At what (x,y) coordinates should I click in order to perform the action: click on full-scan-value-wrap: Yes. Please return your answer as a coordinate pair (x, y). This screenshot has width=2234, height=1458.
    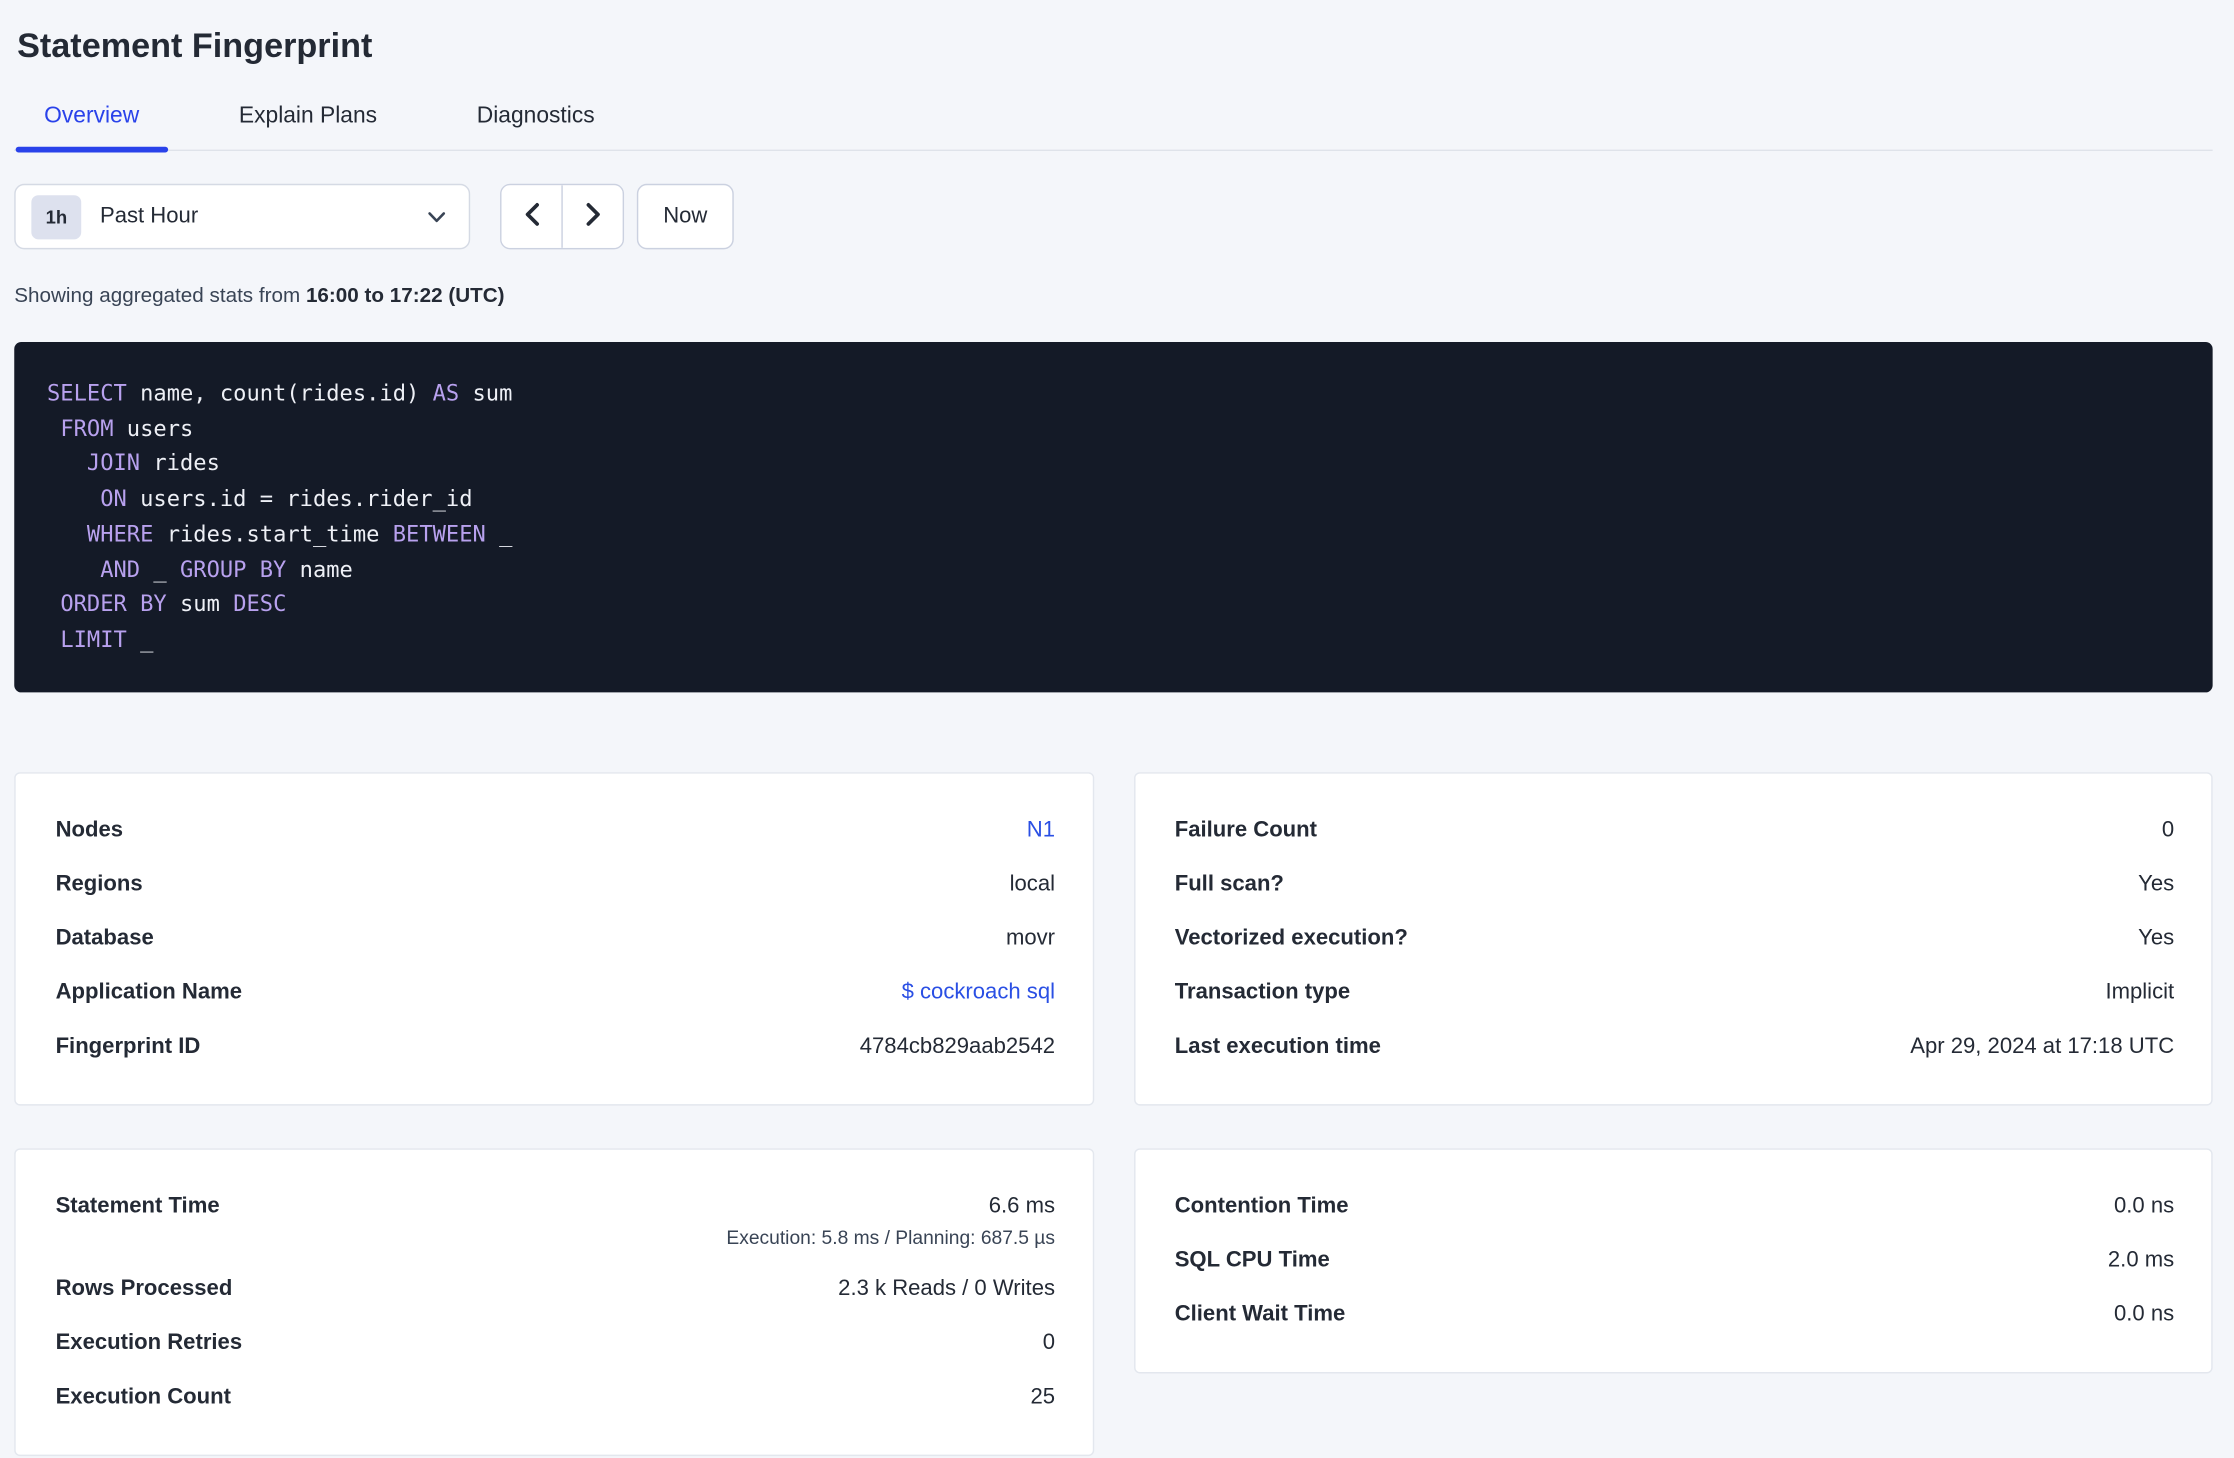
    Looking at the image, I should click on (2156, 884).